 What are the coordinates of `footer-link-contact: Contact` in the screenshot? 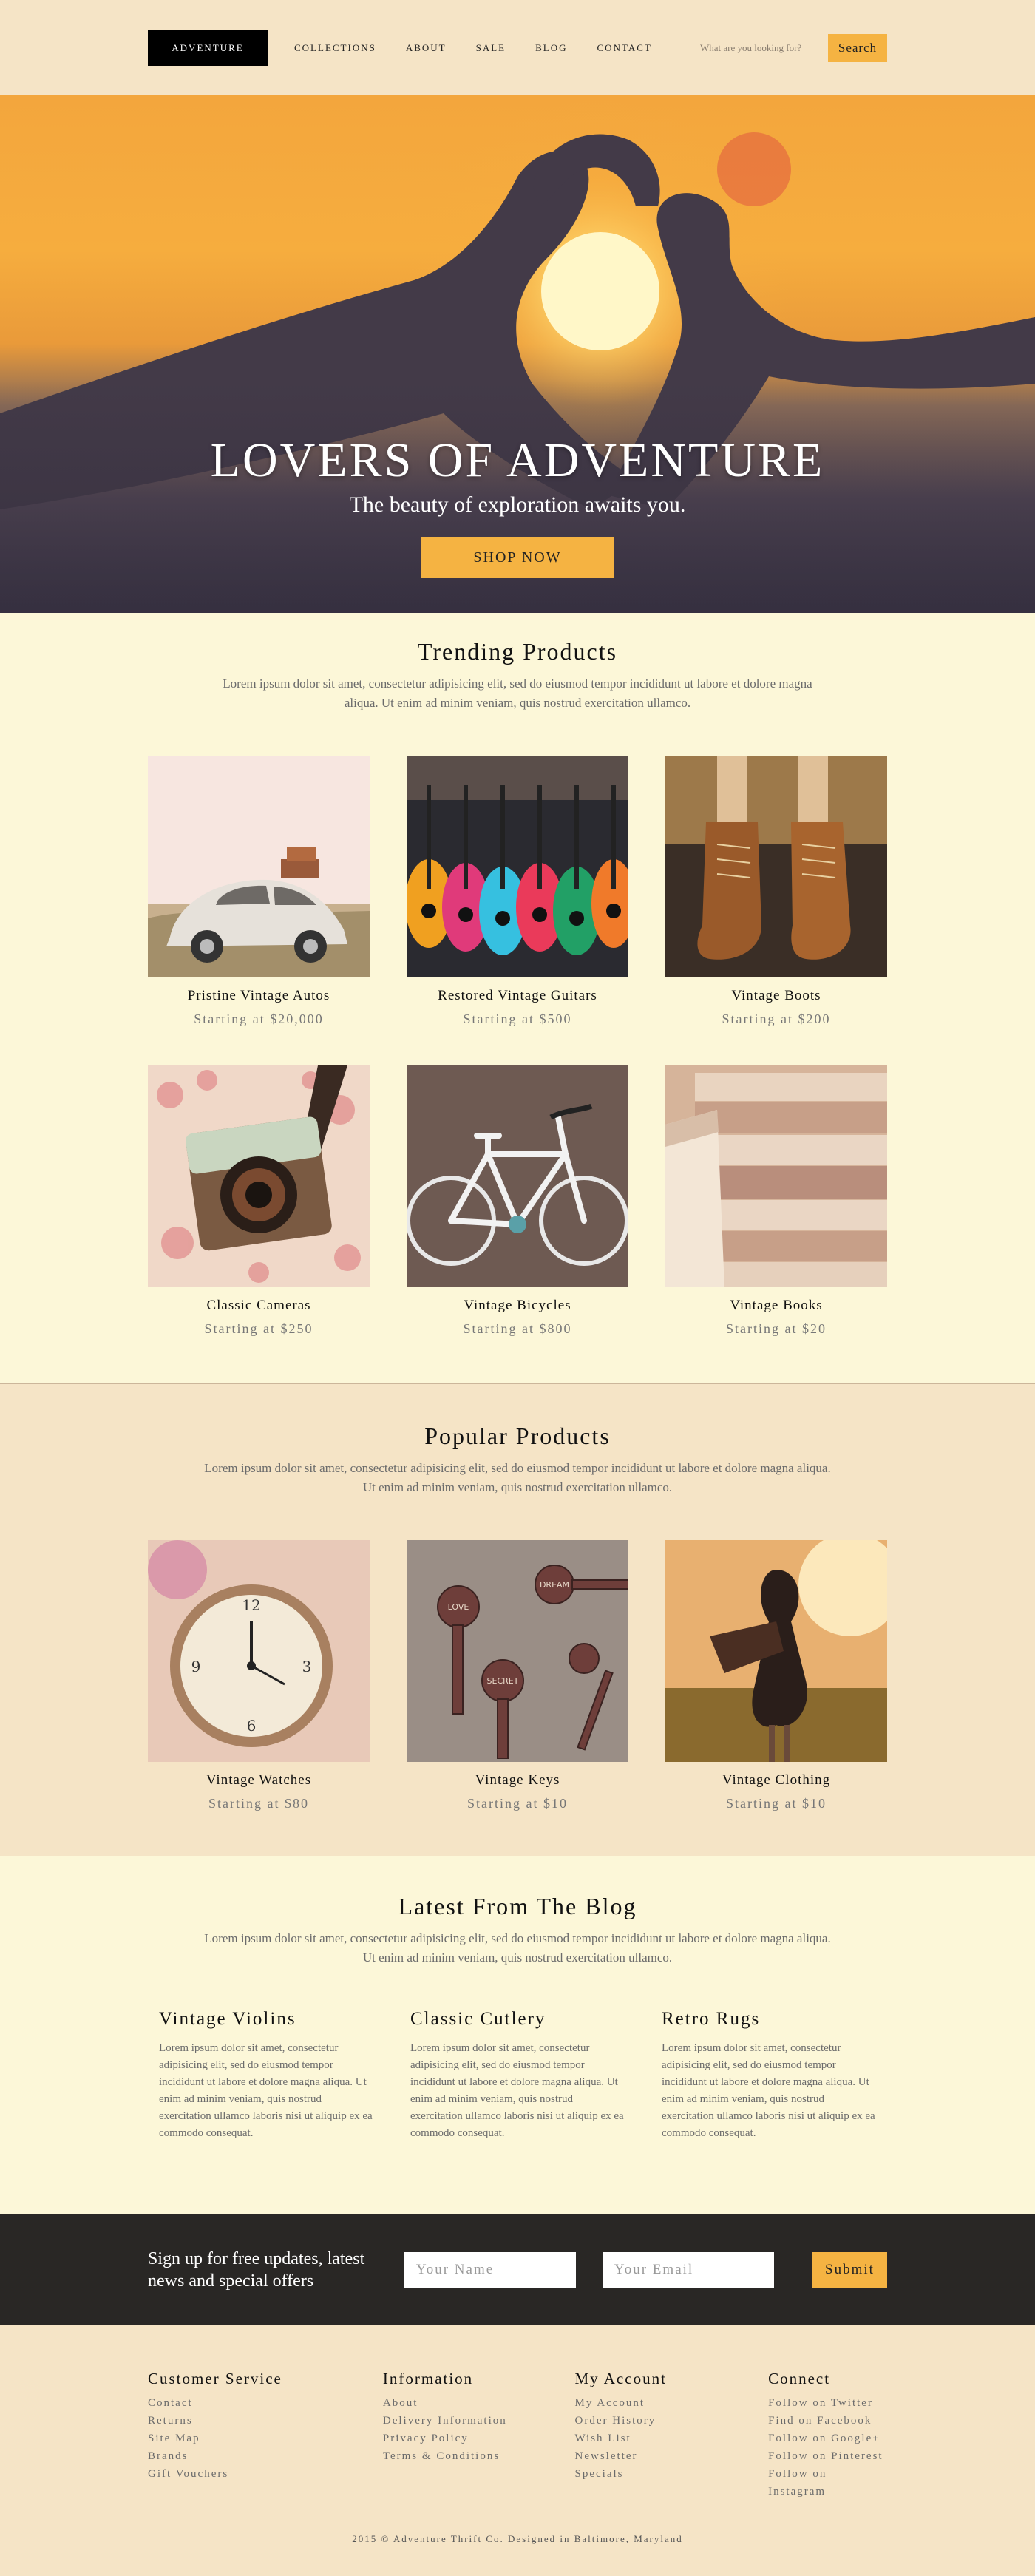 It's located at (171, 2403).